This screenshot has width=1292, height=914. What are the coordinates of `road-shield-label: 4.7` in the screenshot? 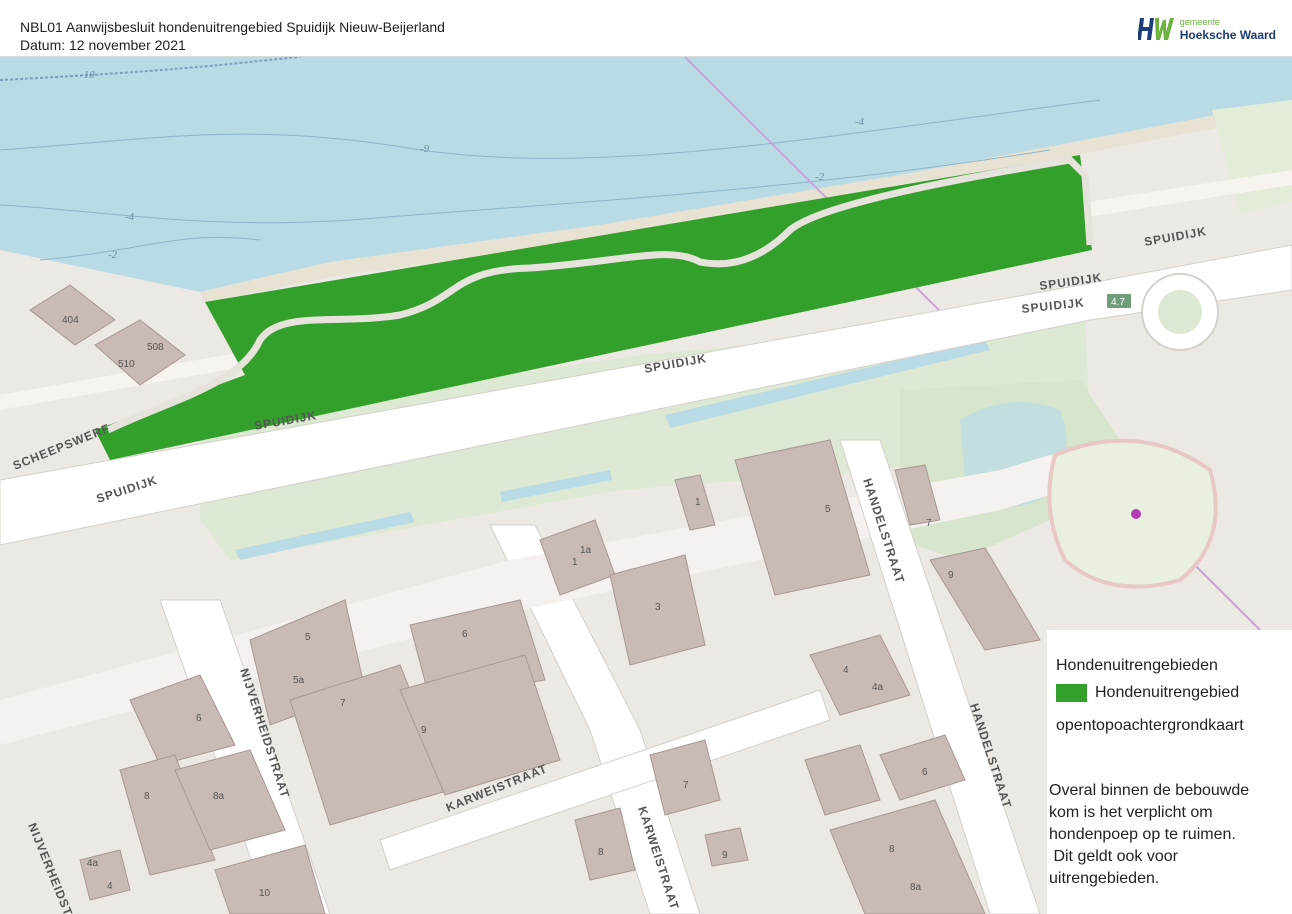 It's located at (1118, 302).